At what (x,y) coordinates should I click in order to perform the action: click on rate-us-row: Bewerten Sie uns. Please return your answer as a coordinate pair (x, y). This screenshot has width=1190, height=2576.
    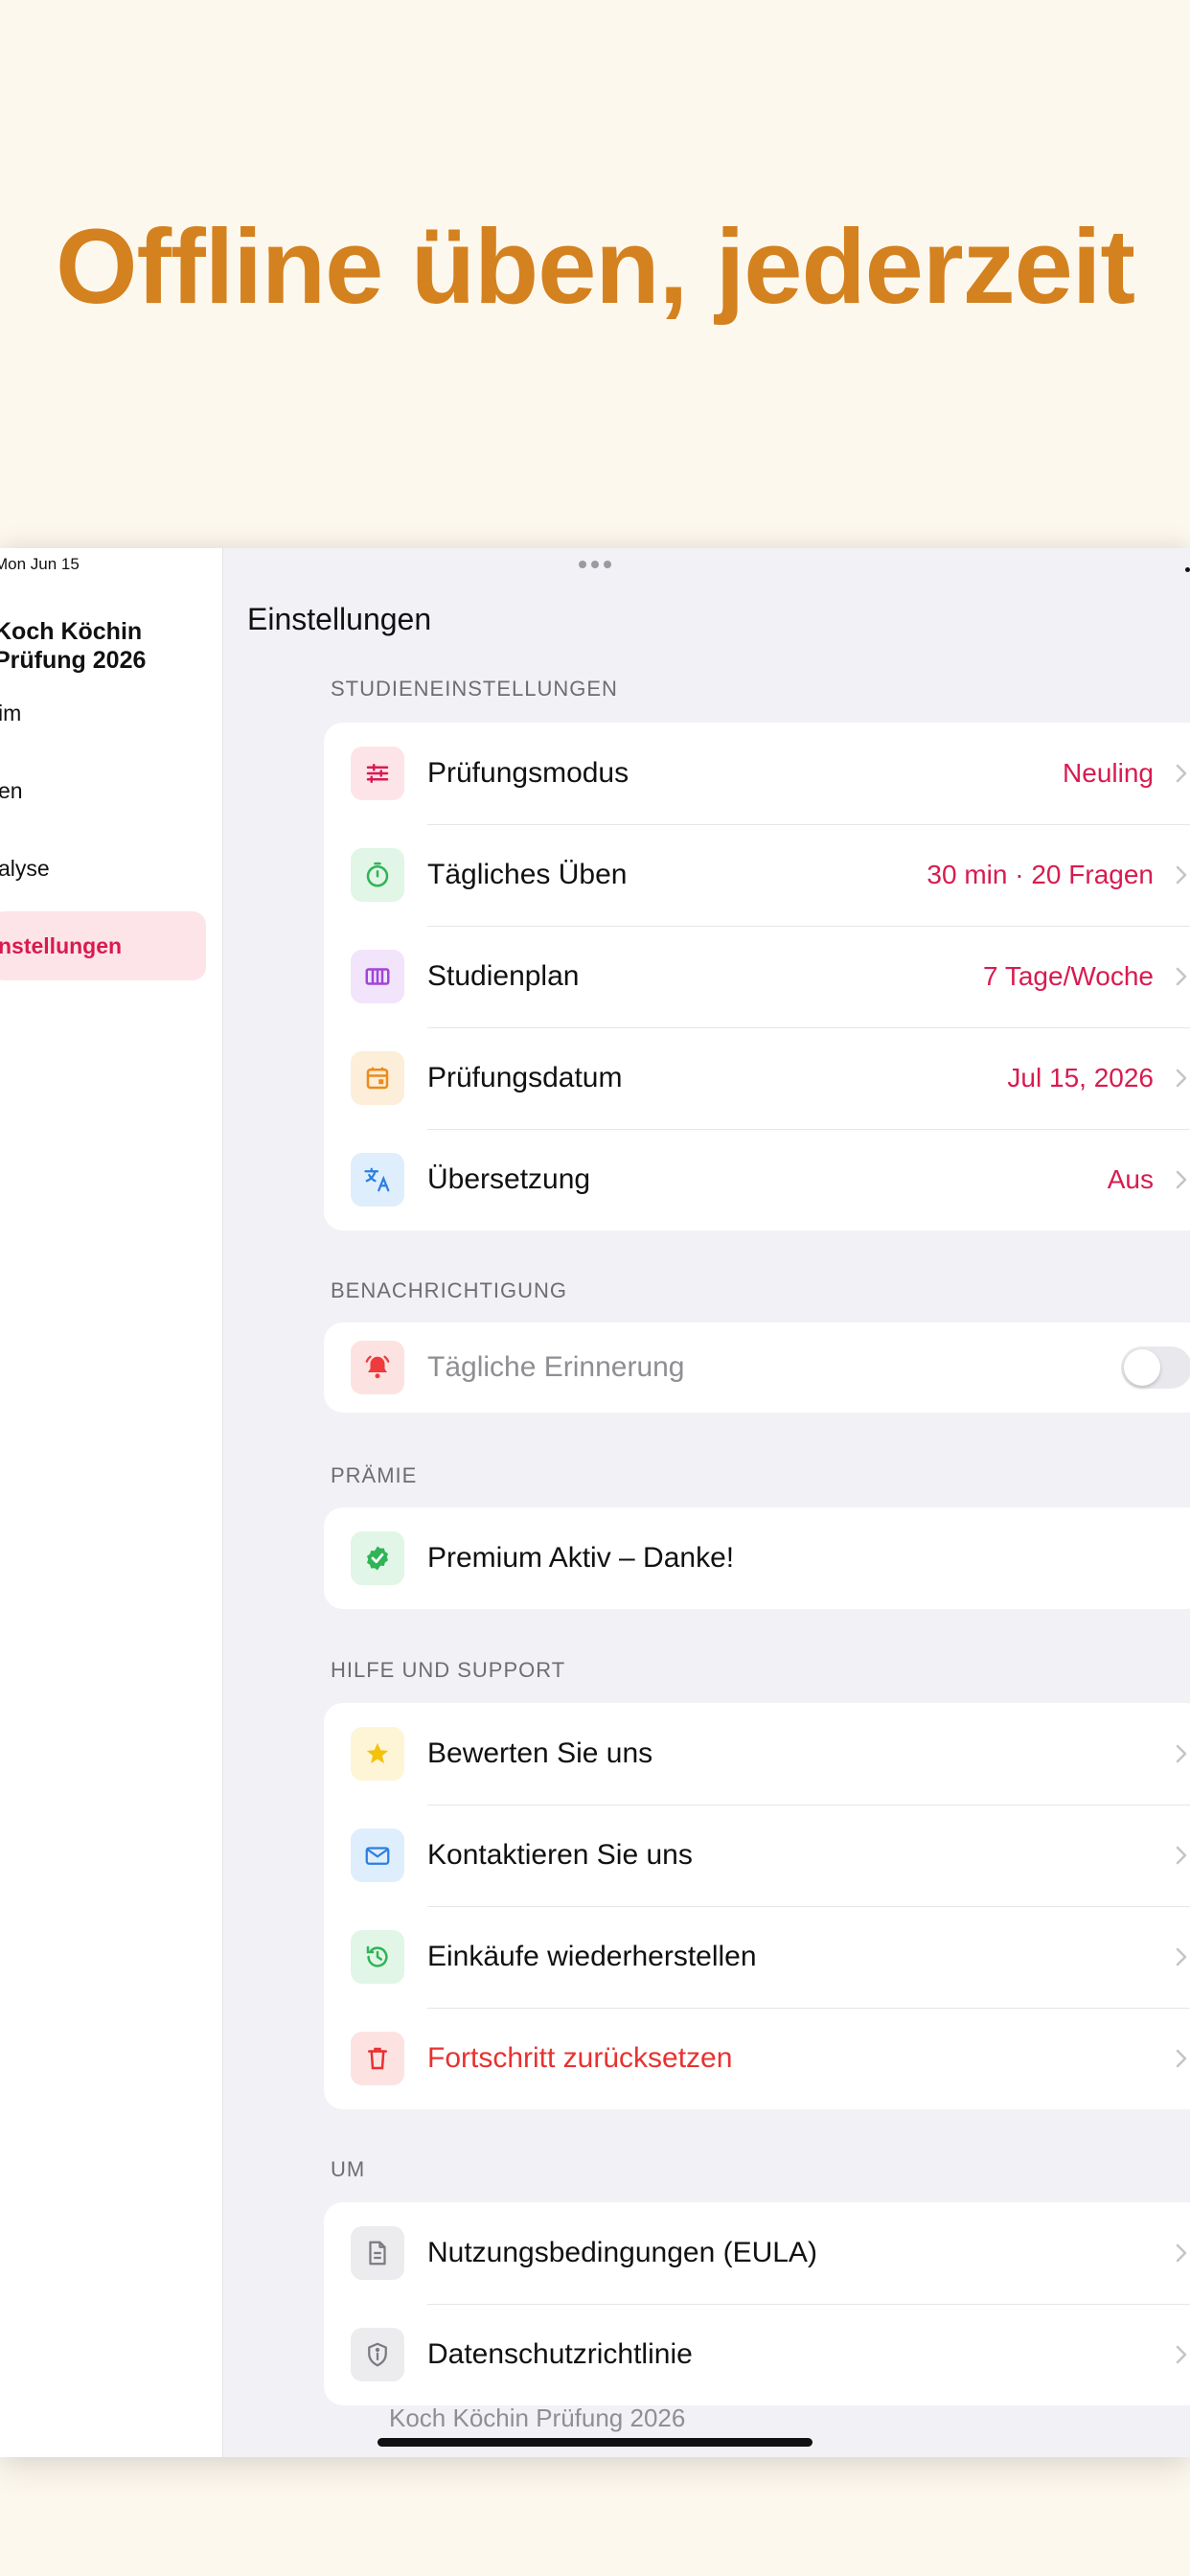
    Looking at the image, I should click on (757, 1754).